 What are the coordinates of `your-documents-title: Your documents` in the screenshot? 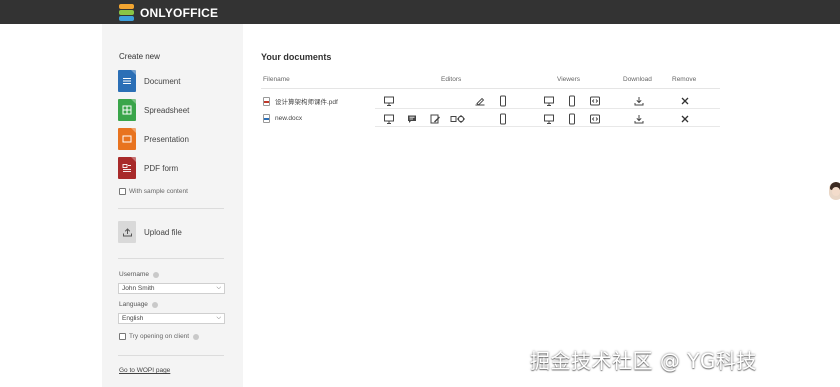 It's located at (296, 57).